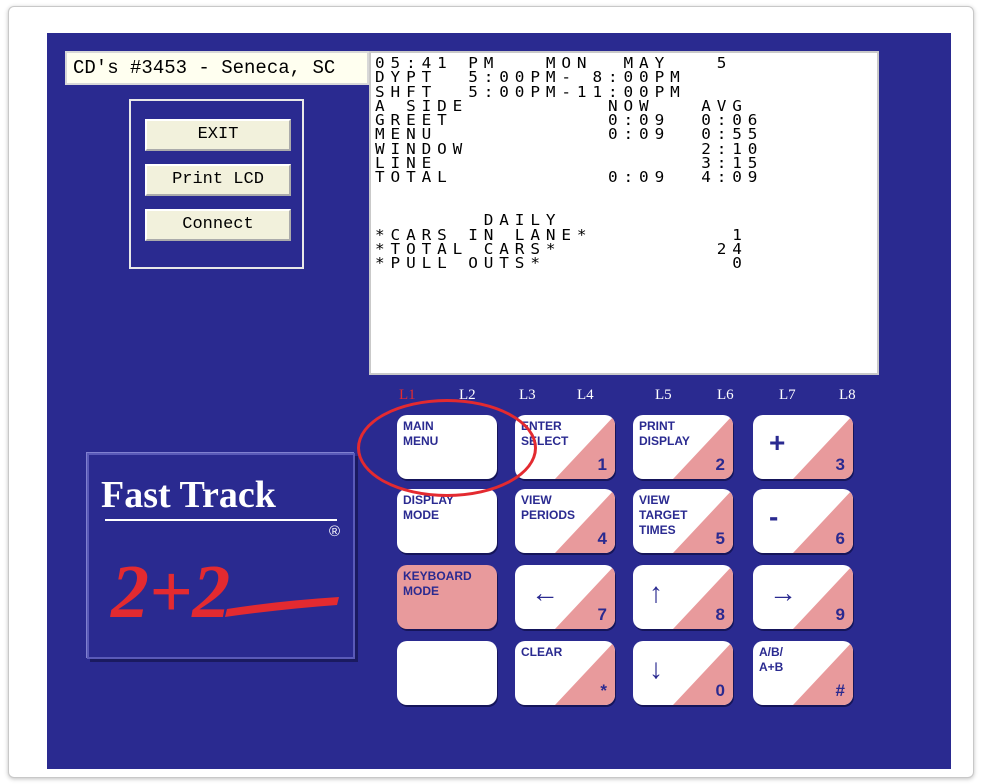  I want to click on key-number: 1, so click(602, 464).